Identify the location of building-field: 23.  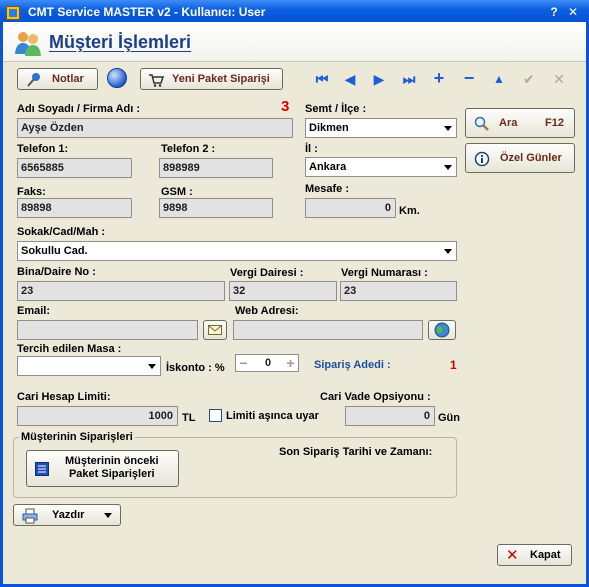
(121, 291).